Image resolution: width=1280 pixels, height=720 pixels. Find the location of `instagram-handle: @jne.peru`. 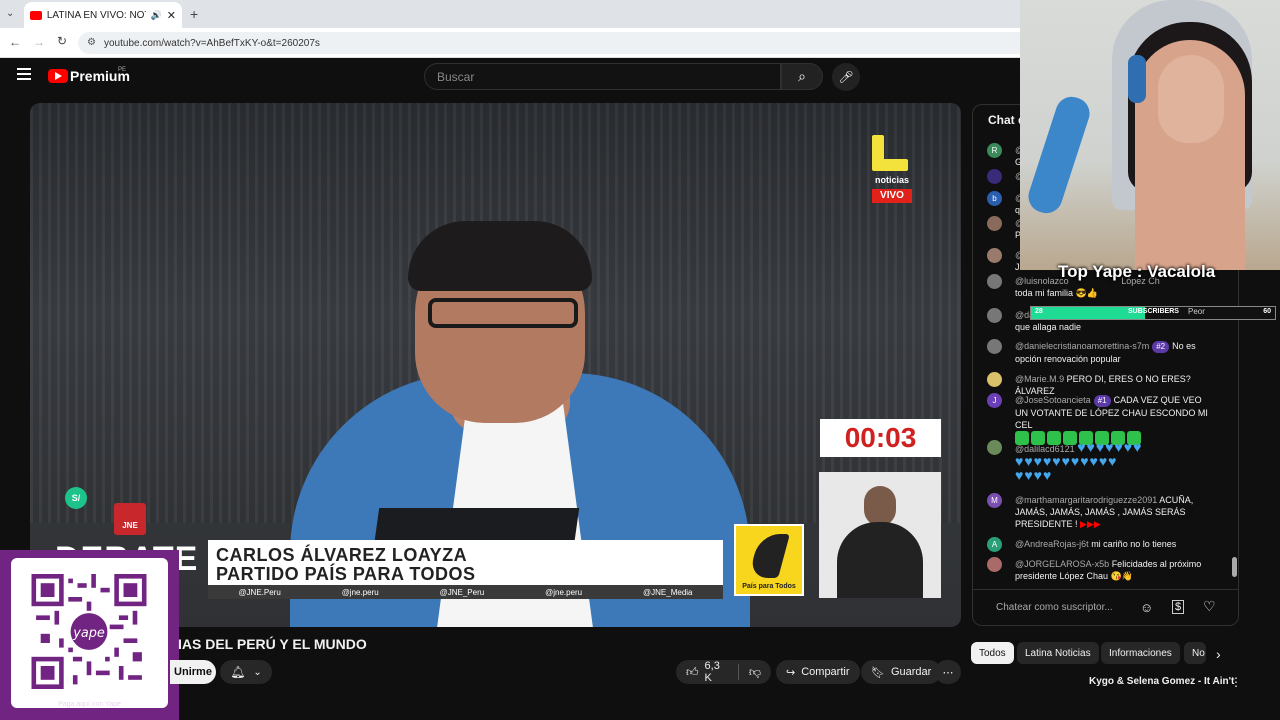

instagram-handle: @jne.peru is located at coordinates (360, 592).